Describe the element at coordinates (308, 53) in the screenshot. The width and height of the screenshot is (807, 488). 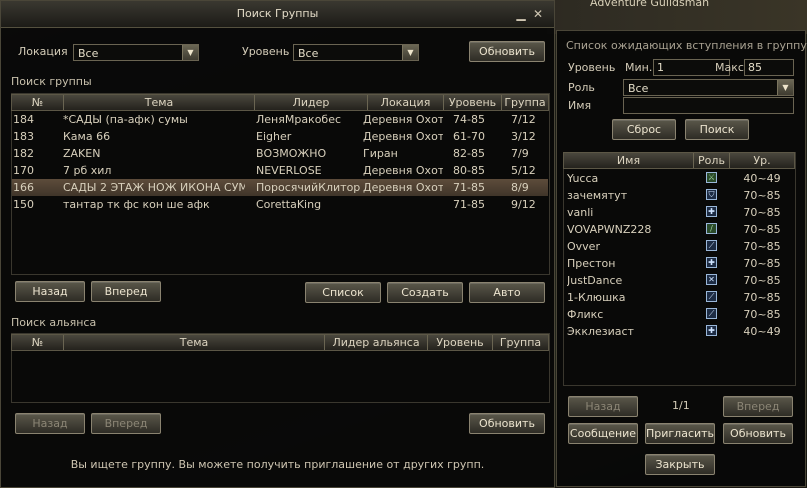
I see `level-select-value: Все` at that location.